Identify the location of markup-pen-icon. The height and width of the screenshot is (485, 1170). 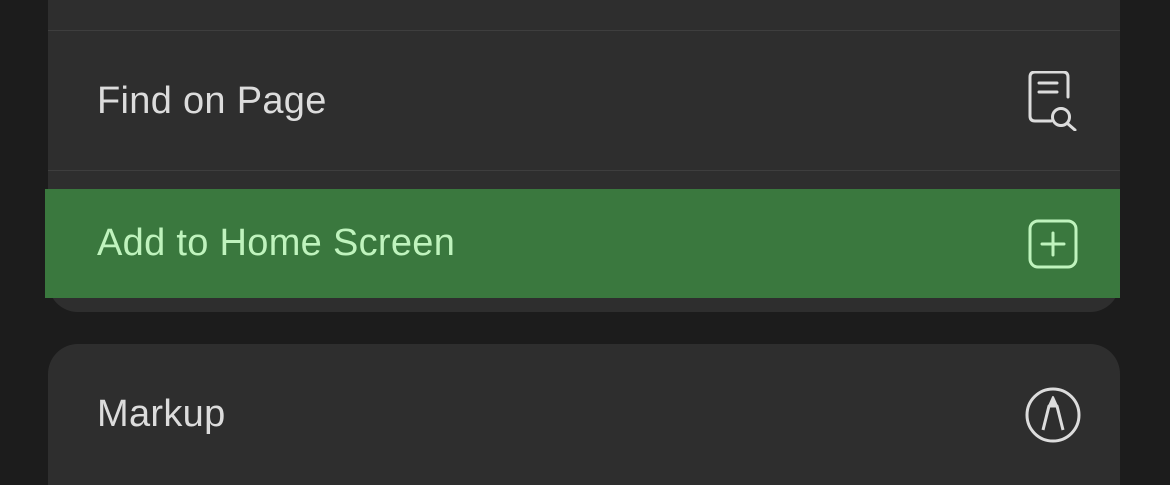
(1053, 415).